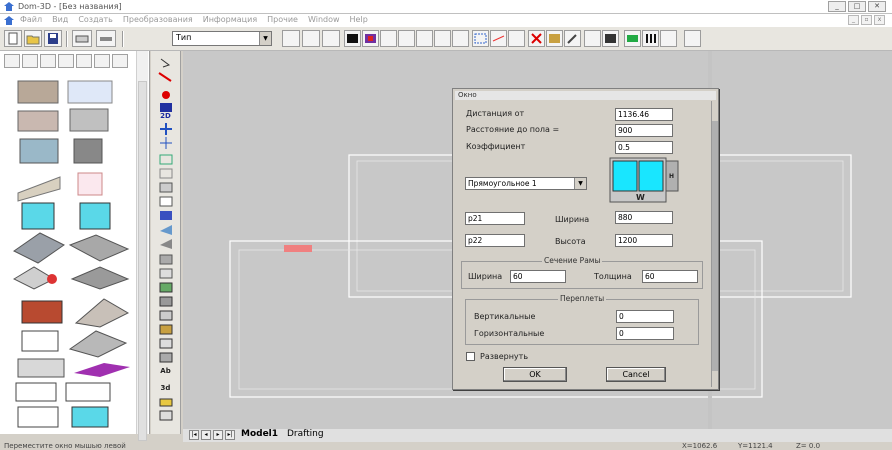  Describe the element at coordinates (857, 6) in the screenshot. I see `maximize-button: □` at that location.